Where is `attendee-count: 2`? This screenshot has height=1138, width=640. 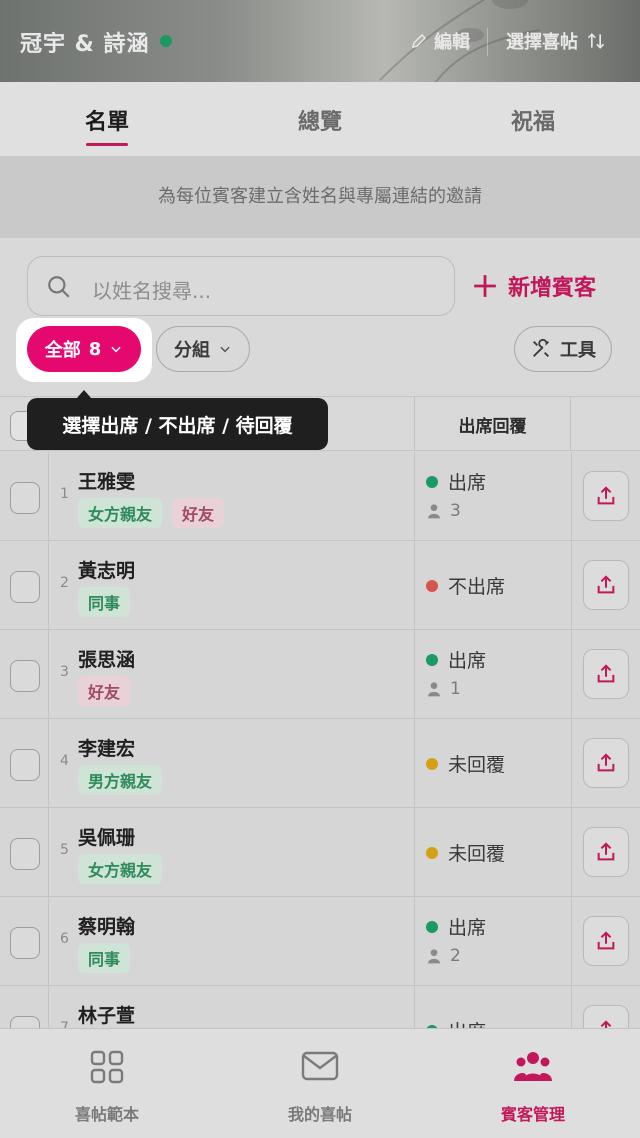 attendee-count: 2 is located at coordinates (443, 956).